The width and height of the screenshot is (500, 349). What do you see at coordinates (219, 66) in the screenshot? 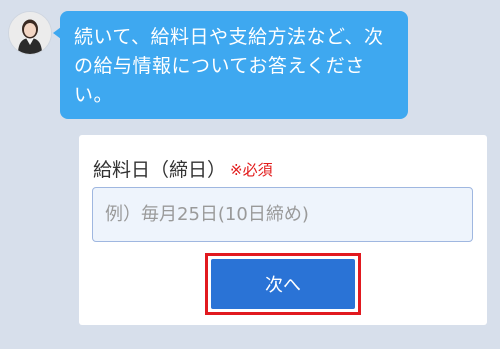
I see `chat-message-line: の給与情報についてお答えくださ` at bounding box center [219, 66].